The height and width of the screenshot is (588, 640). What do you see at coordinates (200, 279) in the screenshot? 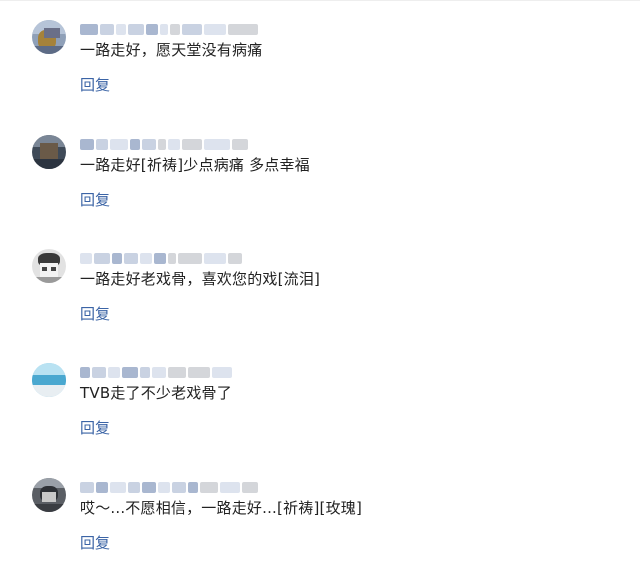
I see `comment-text: 一路走好老戏骨，喜欢您的戏[流泪]` at bounding box center [200, 279].